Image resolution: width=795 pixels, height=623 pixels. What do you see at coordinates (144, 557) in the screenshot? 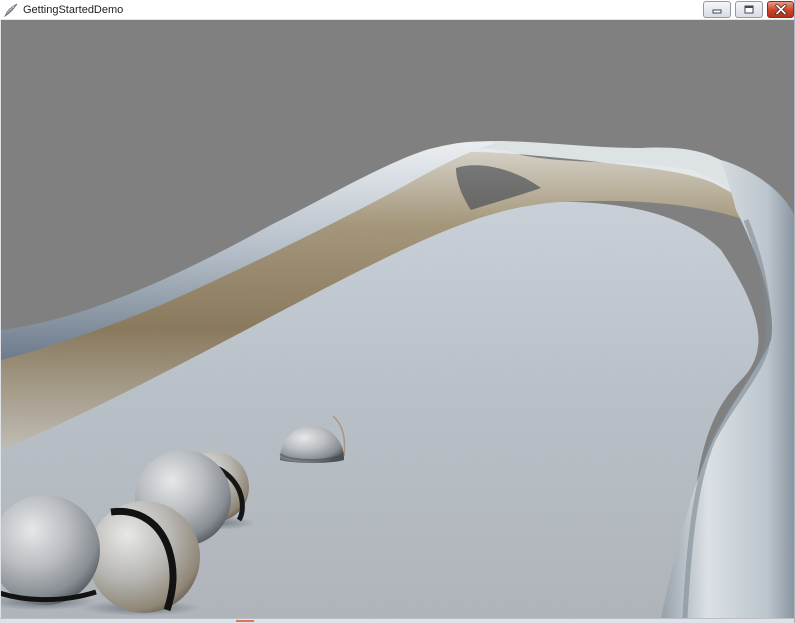
I see `sphere` at bounding box center [144, 557].